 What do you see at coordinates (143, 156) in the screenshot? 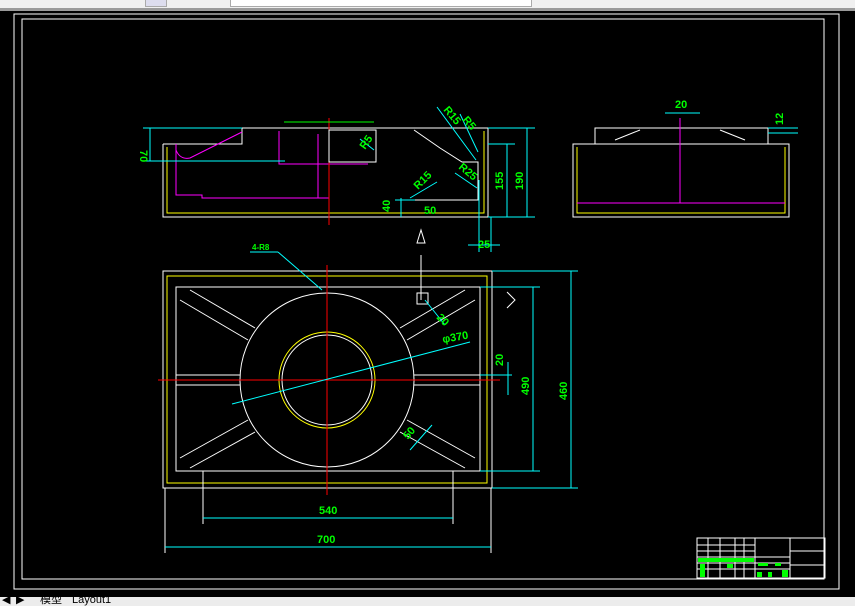
I see `dim-70: 70` at bounding box center [143, 156].